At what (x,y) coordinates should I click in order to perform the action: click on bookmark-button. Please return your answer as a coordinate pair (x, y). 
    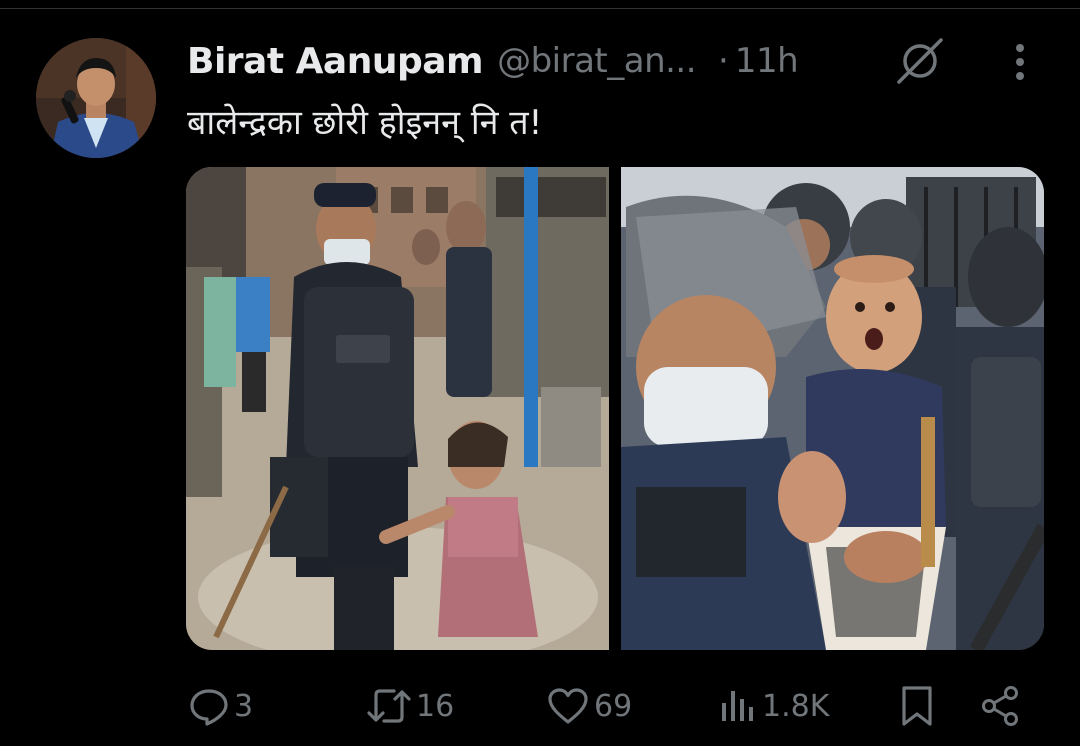
    Looking at the image, I should click on (917, 706).